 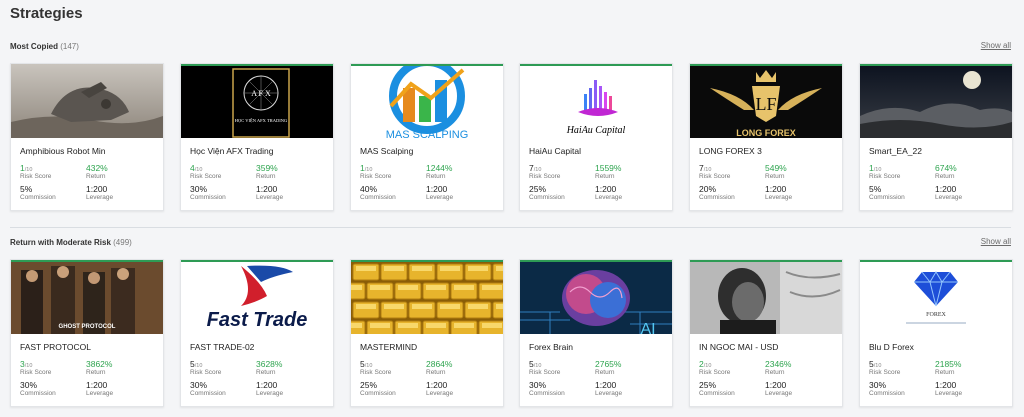 I want to click on strategy-name: Amphibious Robot Min, so click(x=63, y=151).